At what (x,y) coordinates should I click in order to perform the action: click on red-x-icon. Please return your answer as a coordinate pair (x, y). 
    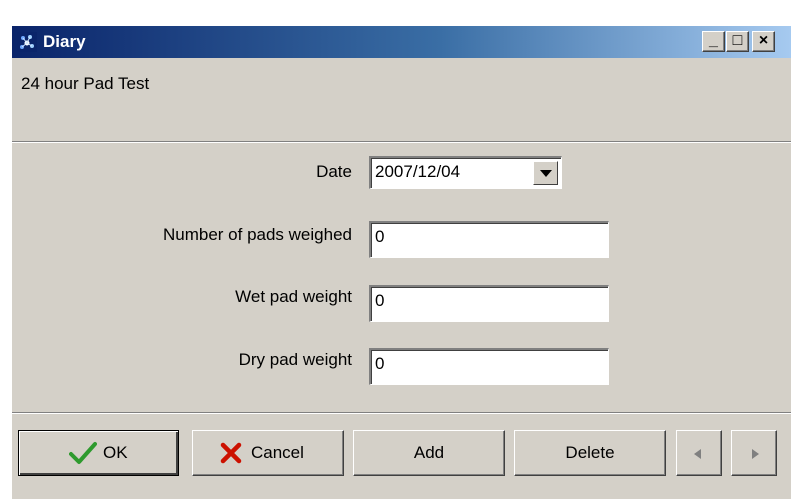
    Looking at the image, I should click on (231, 453).